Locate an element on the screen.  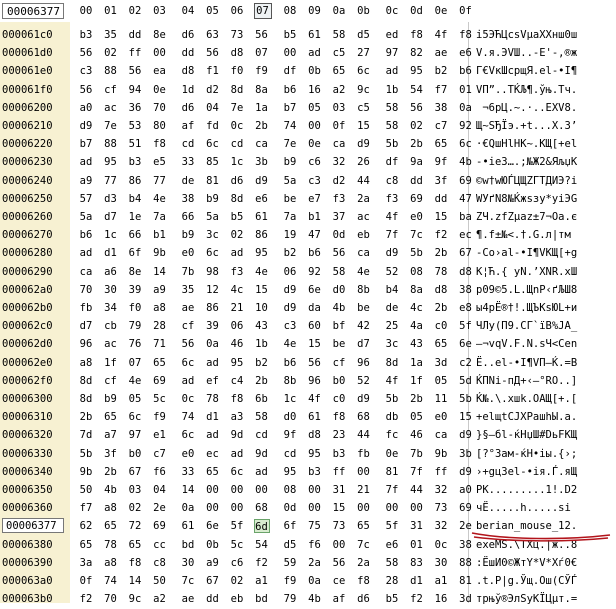
ascii-text: К¦Ћ.{ уN.’XNR.xШ is located at coordinates (546, 272).